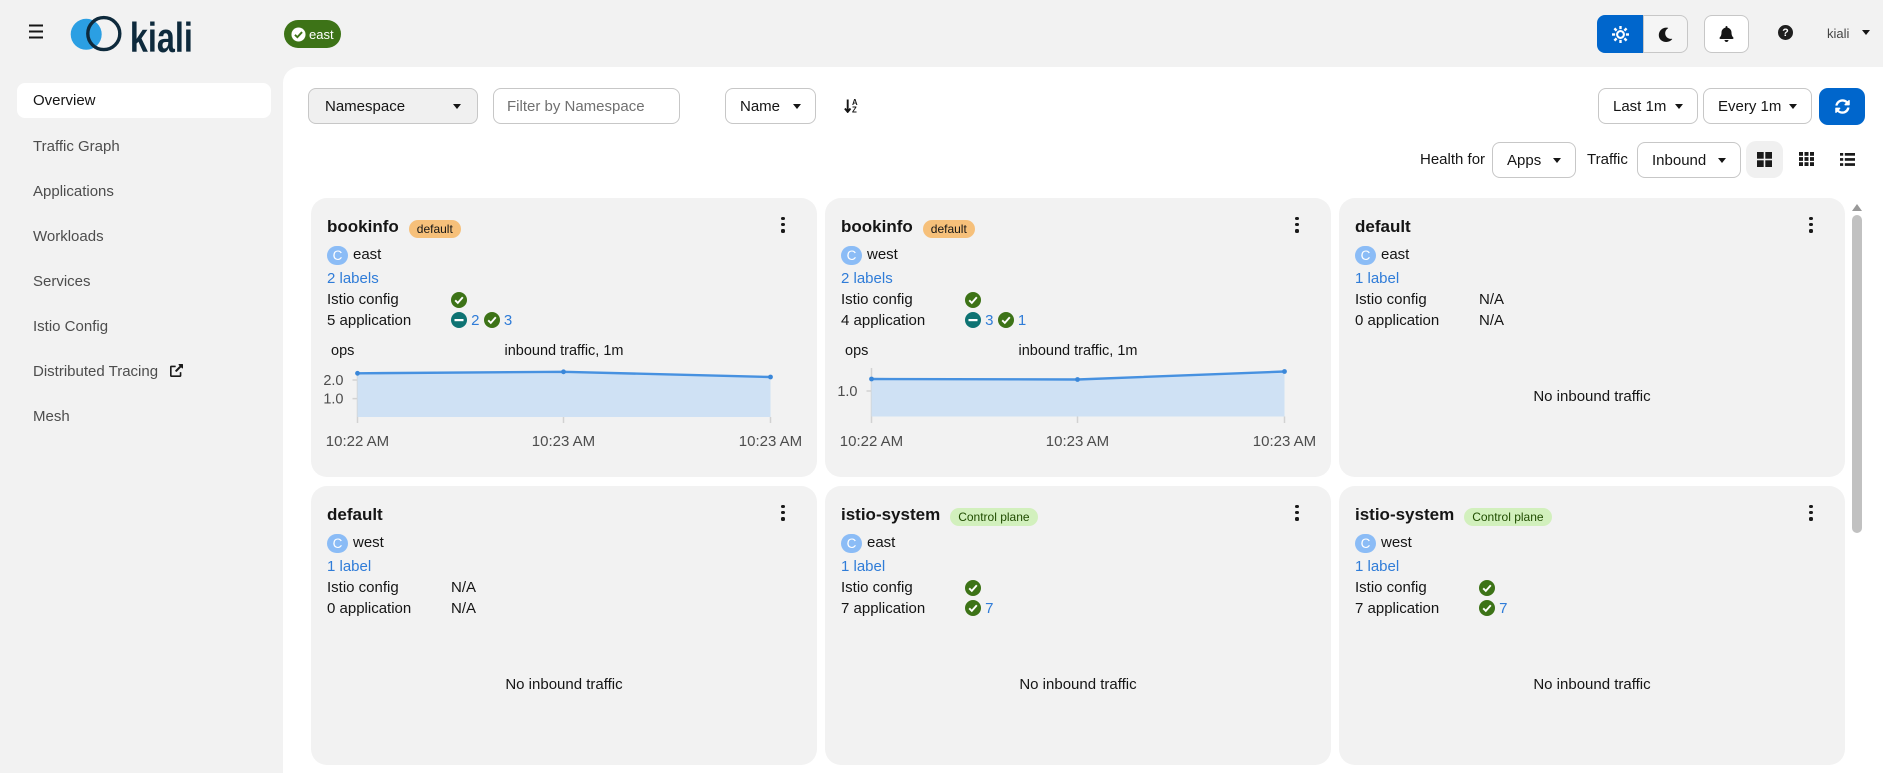  What do you see at coordinates (161, 36) in the screenshot?
I see `svg-text: kiali` at bounding box center [161, 36].